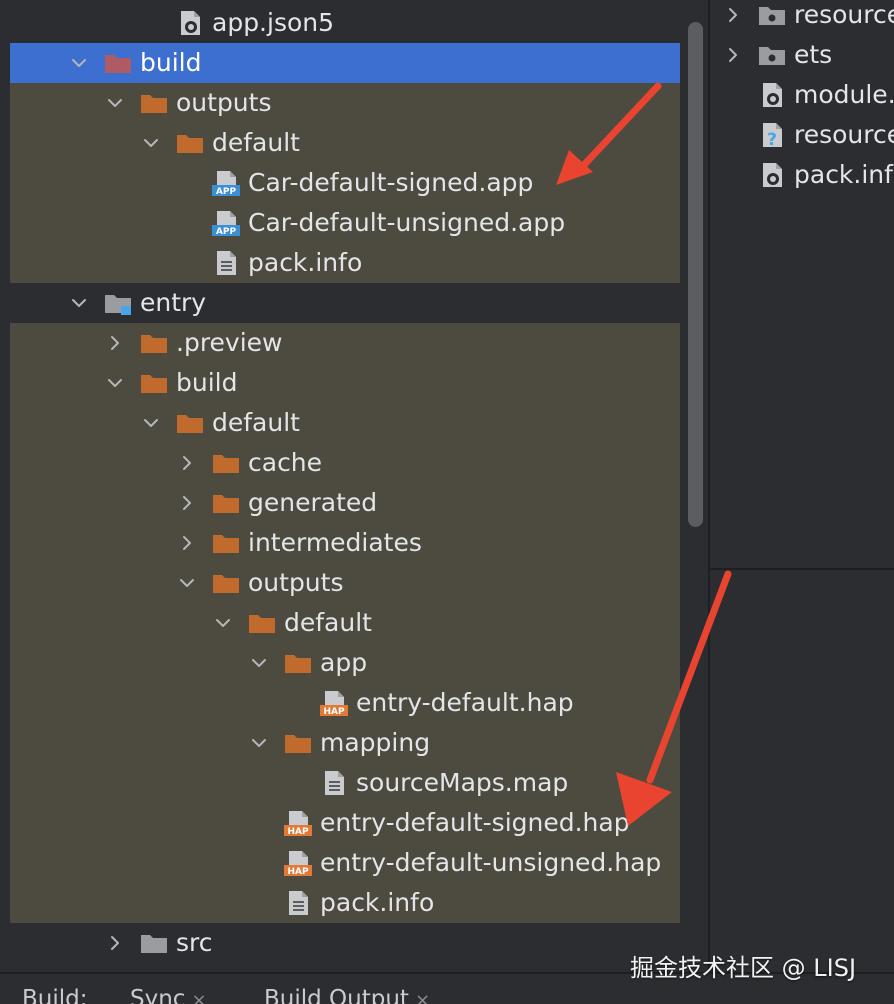 The image size is (894, 1004). I want to click on right-row-ets: ets, so click(802, 55).